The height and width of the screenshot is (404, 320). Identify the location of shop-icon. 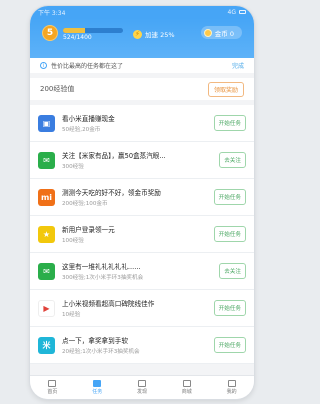
(186, 383).